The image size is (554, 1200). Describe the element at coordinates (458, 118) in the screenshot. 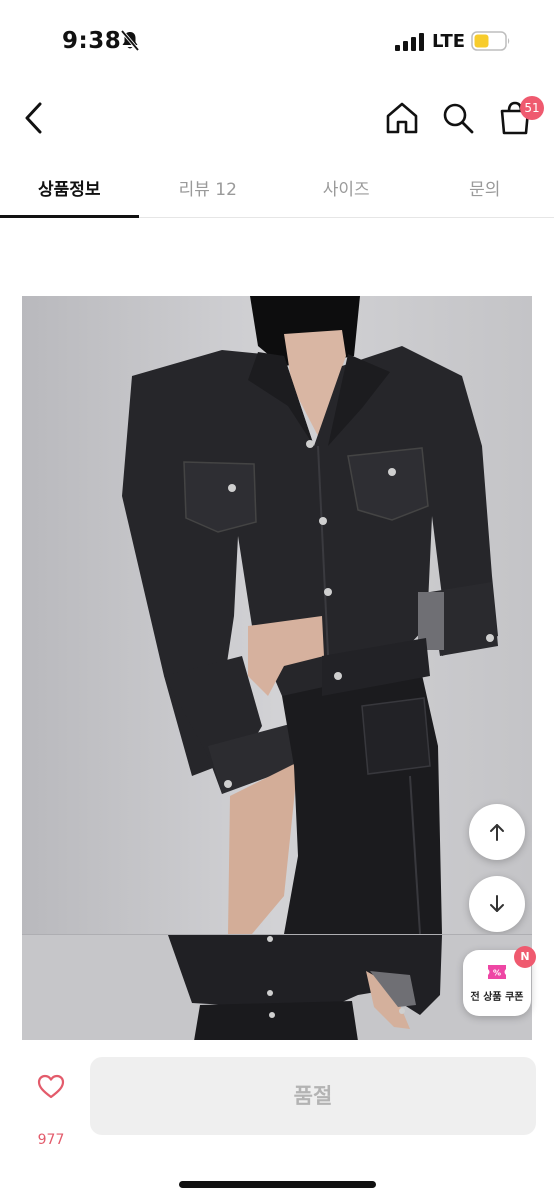

I see `search-icon` at that location.